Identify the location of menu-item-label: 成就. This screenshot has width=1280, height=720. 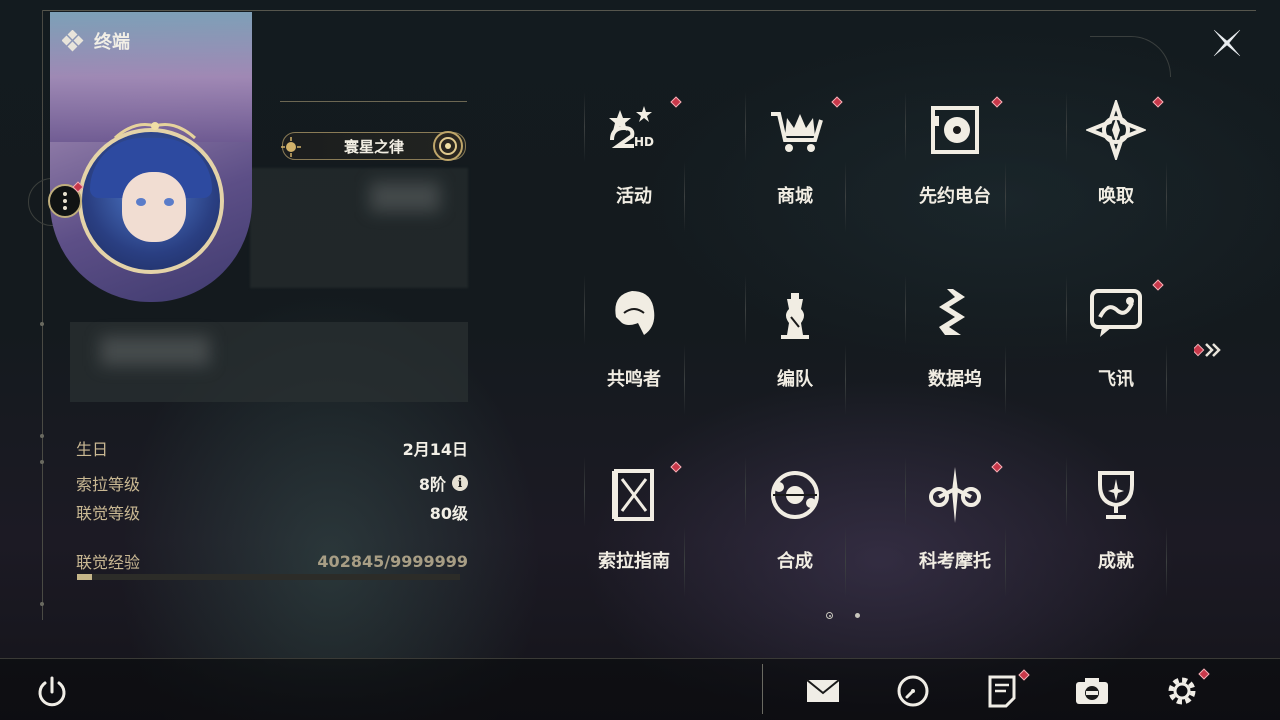
(1116, 561).